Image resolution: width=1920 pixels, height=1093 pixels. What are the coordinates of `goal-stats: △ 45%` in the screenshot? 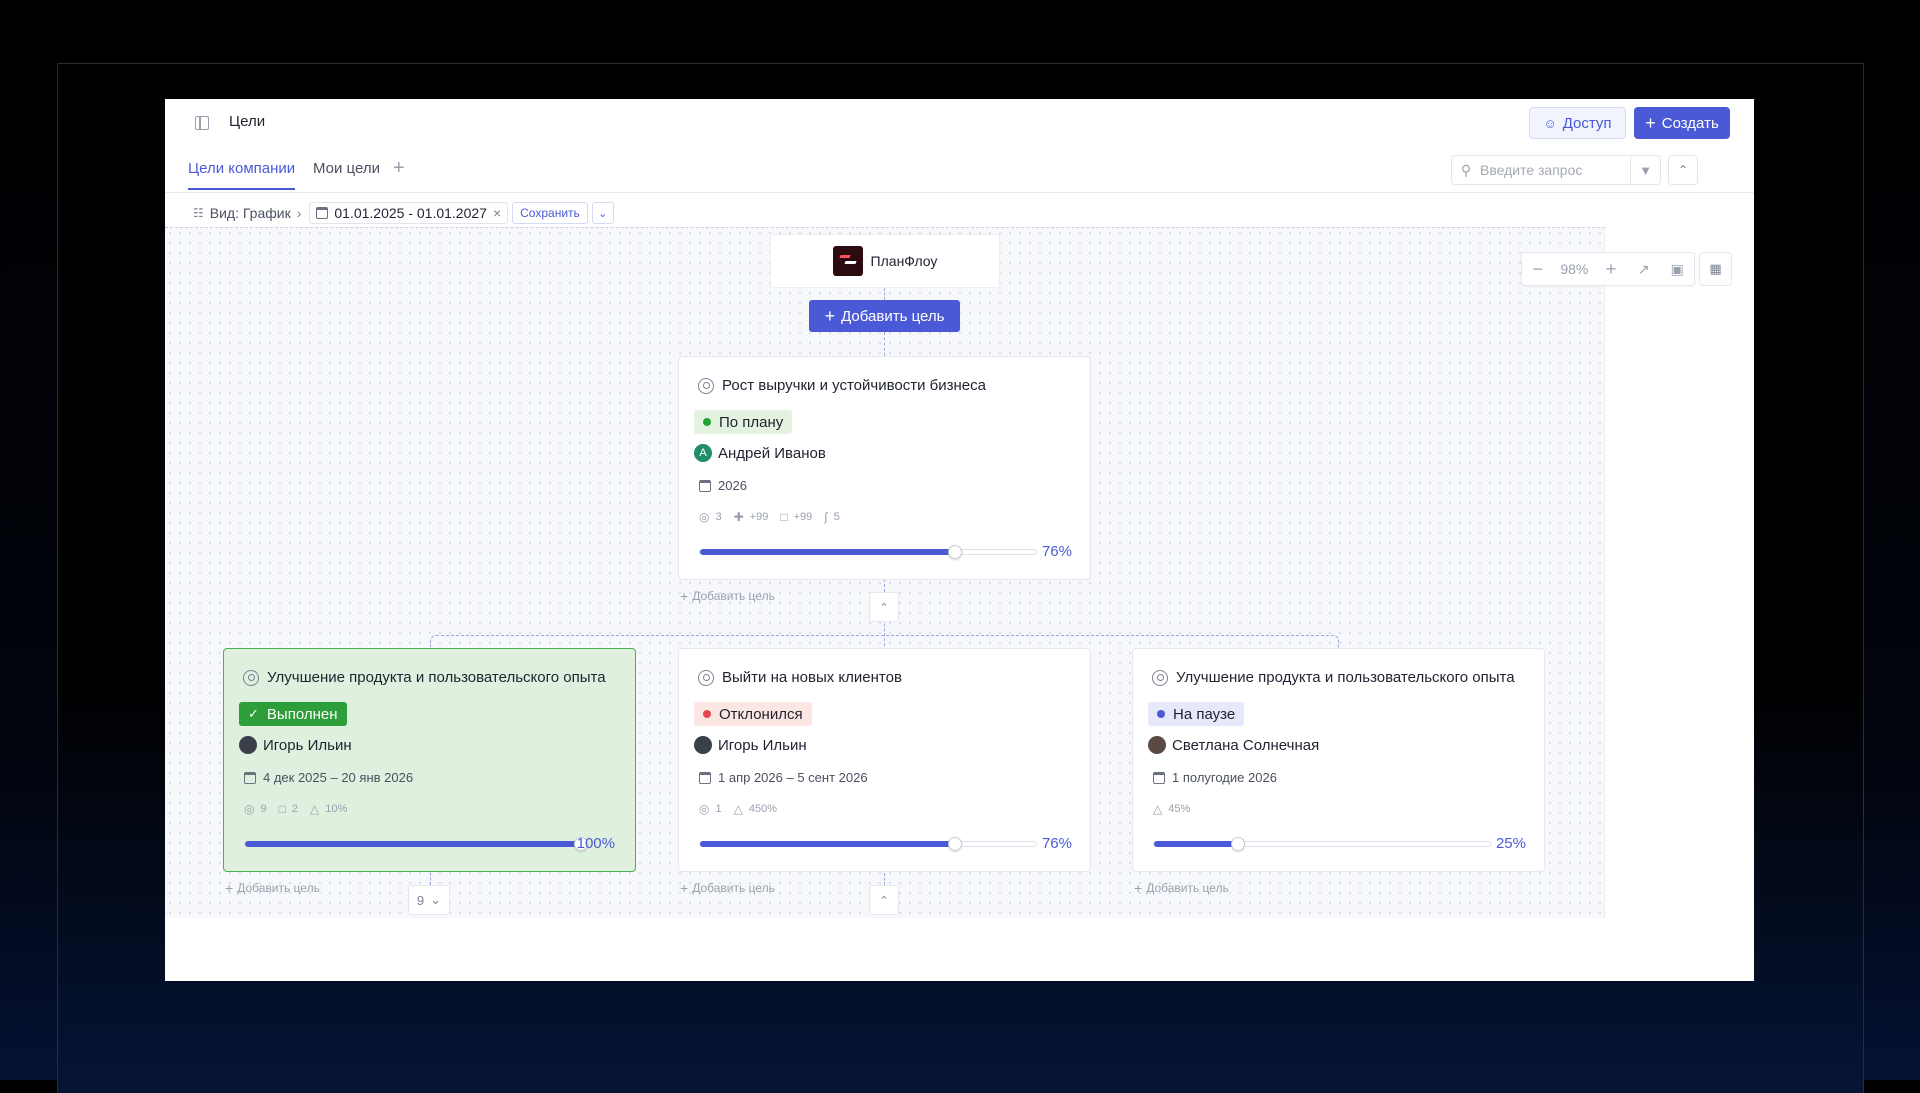 It's located at (1171, 809).